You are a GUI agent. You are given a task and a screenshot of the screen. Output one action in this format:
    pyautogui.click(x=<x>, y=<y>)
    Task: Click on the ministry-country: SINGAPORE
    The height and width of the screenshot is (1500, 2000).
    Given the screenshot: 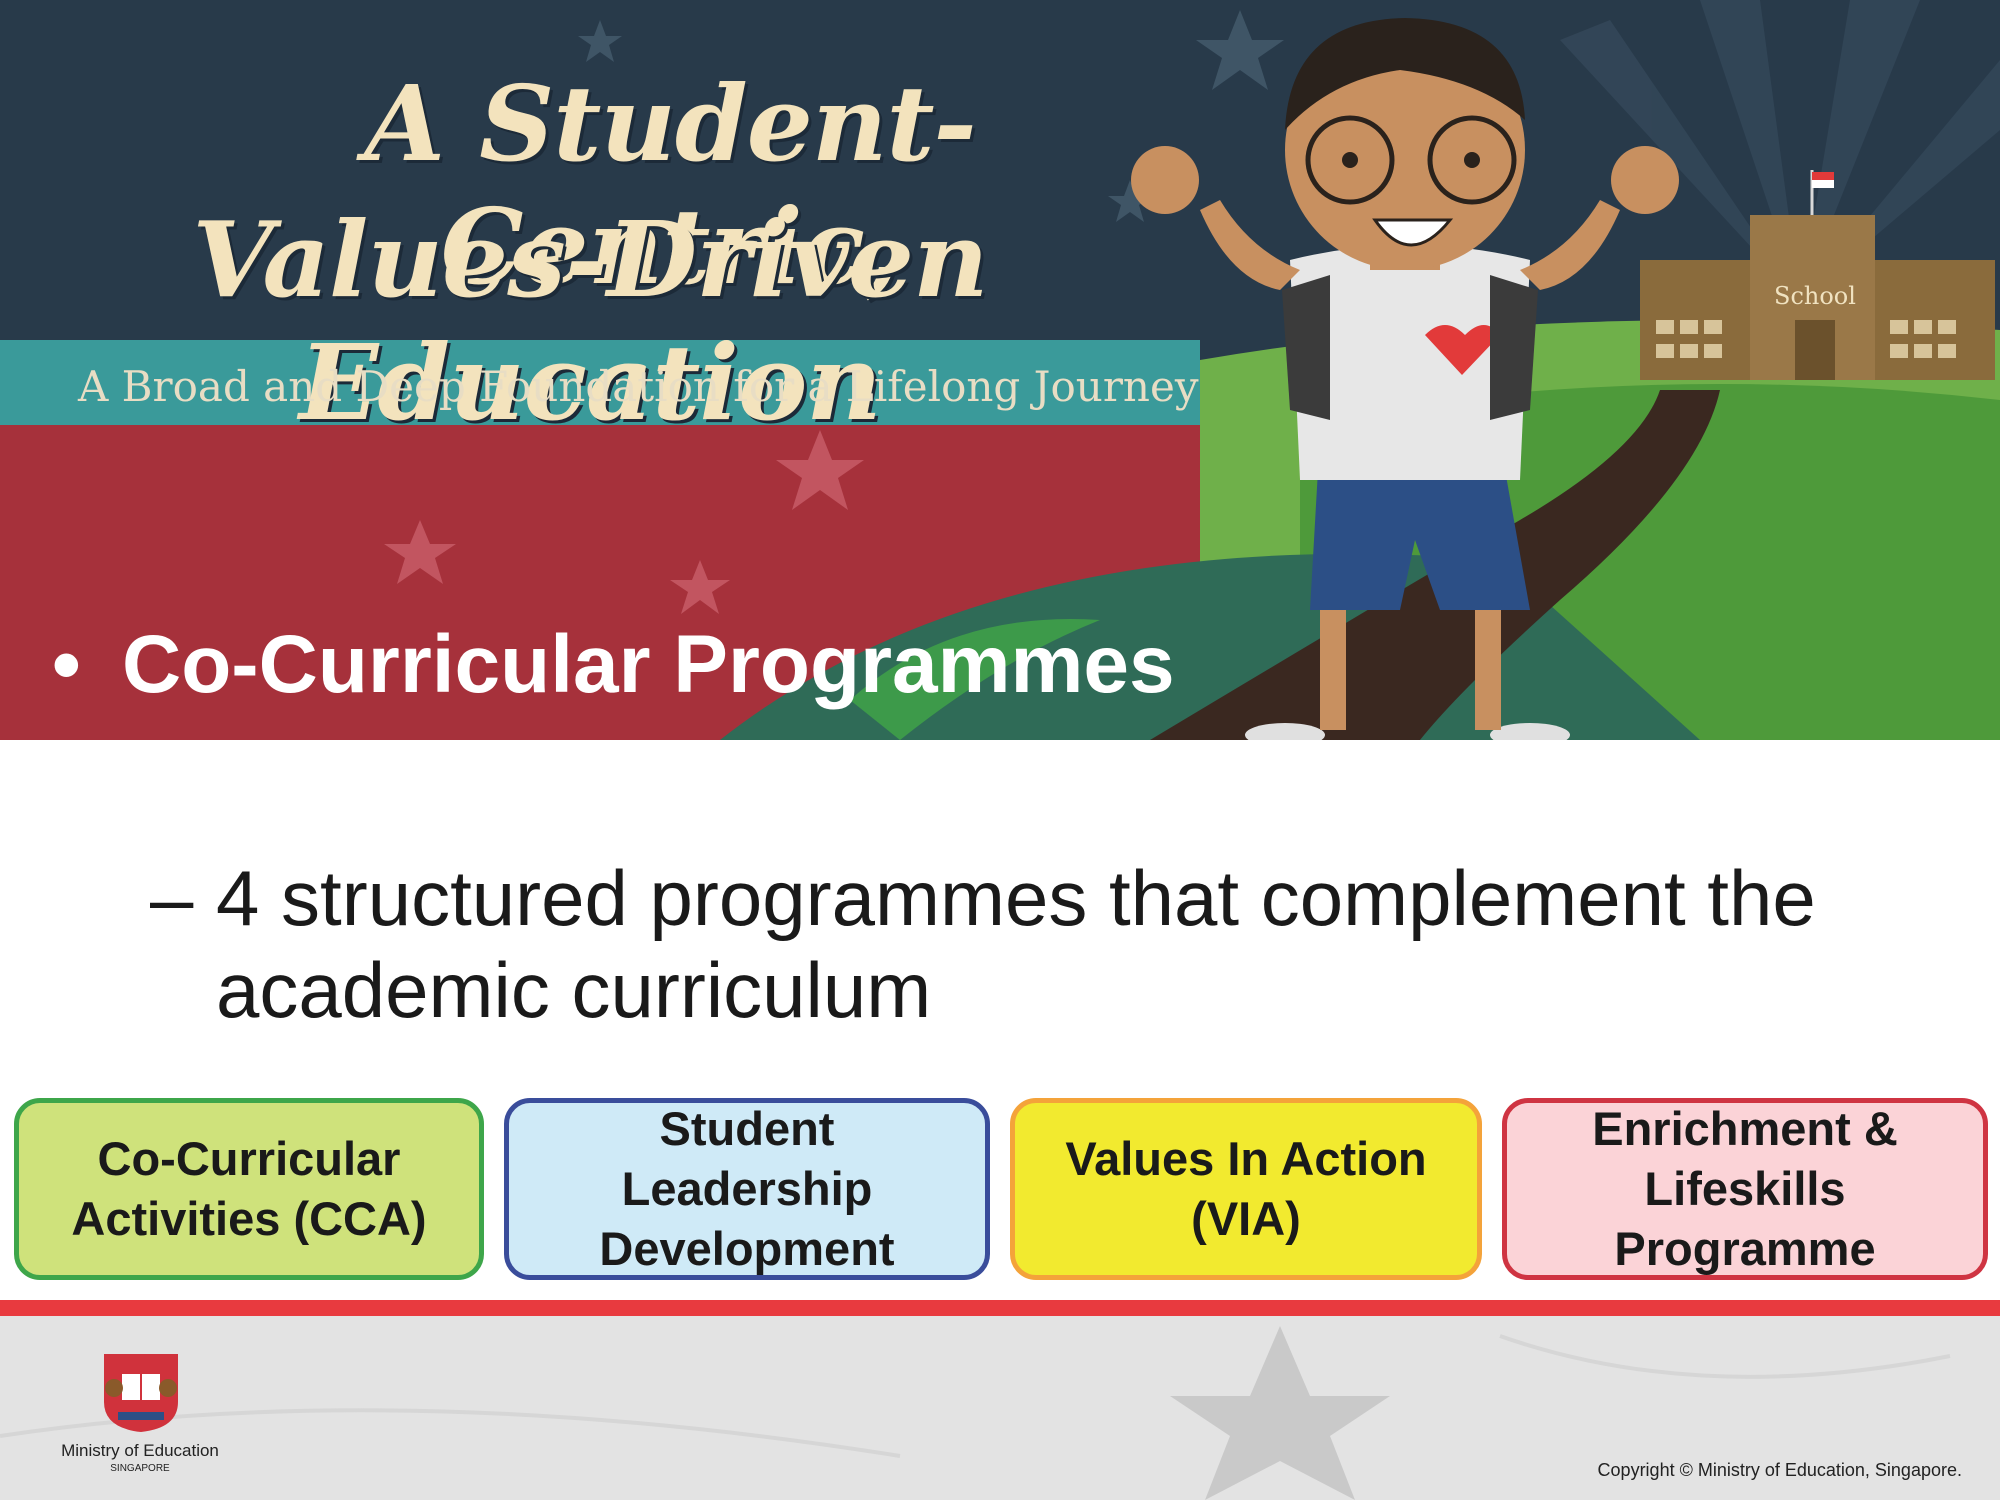 What is the action you would take?
    pyautogui.click(x=140, y=1468)
    